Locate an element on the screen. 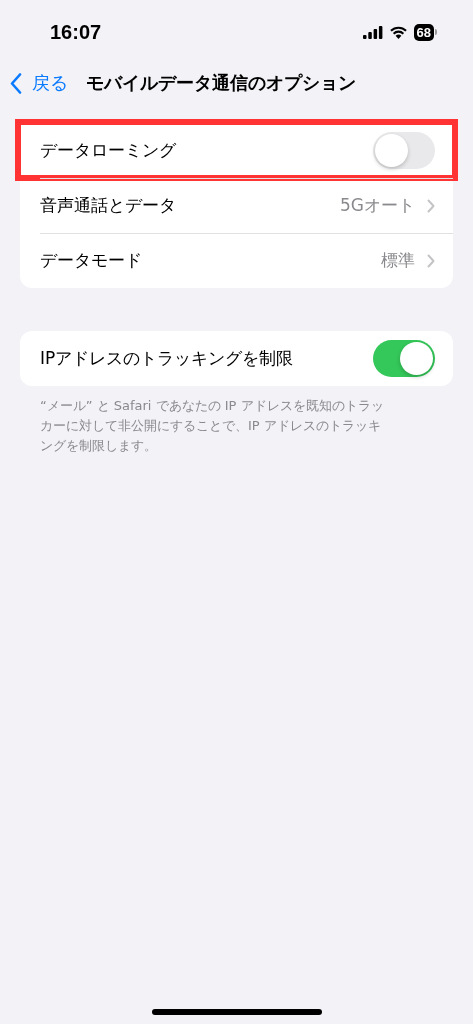 Image resolution: width=473 pixels, height=1024 pixels. footer-note: “メール” と Safari であなたの IP アドレスを既知のトラッカーに対して非公開にすることで、IP アドレスのトラッキングを制限します。 is located at coordinates (212, 426).